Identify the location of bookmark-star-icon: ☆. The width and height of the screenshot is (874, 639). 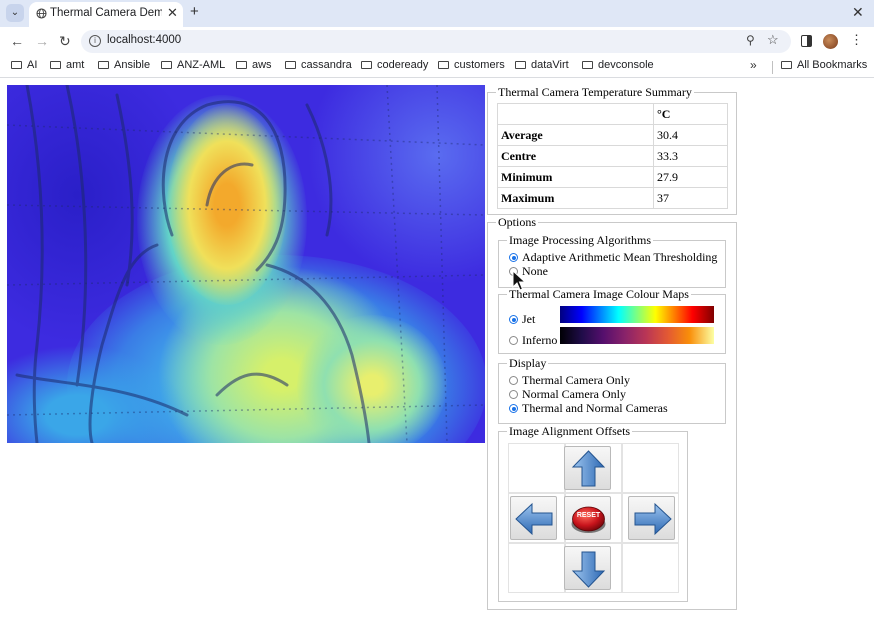
(773, 40).